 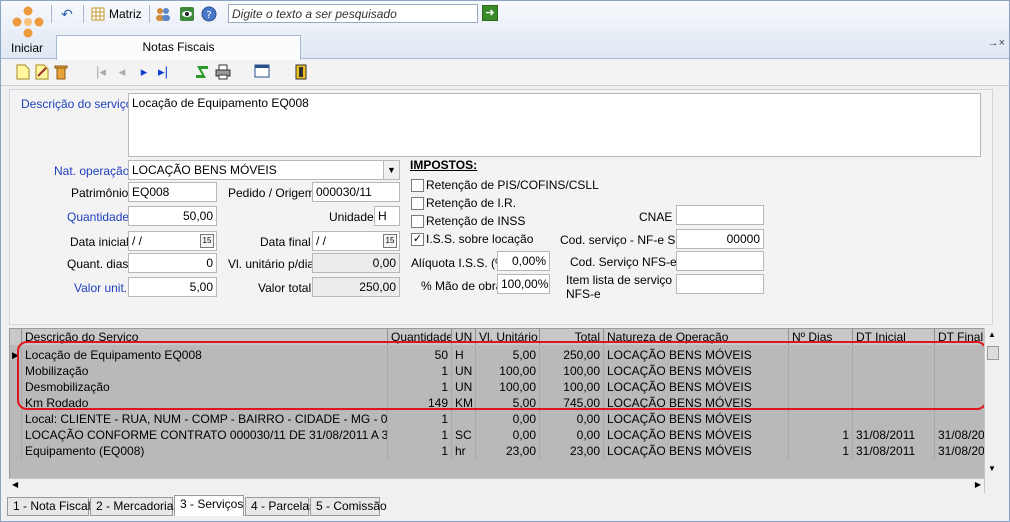 I want to click on ret-ir-checkbox, so click(x=417, y=203).